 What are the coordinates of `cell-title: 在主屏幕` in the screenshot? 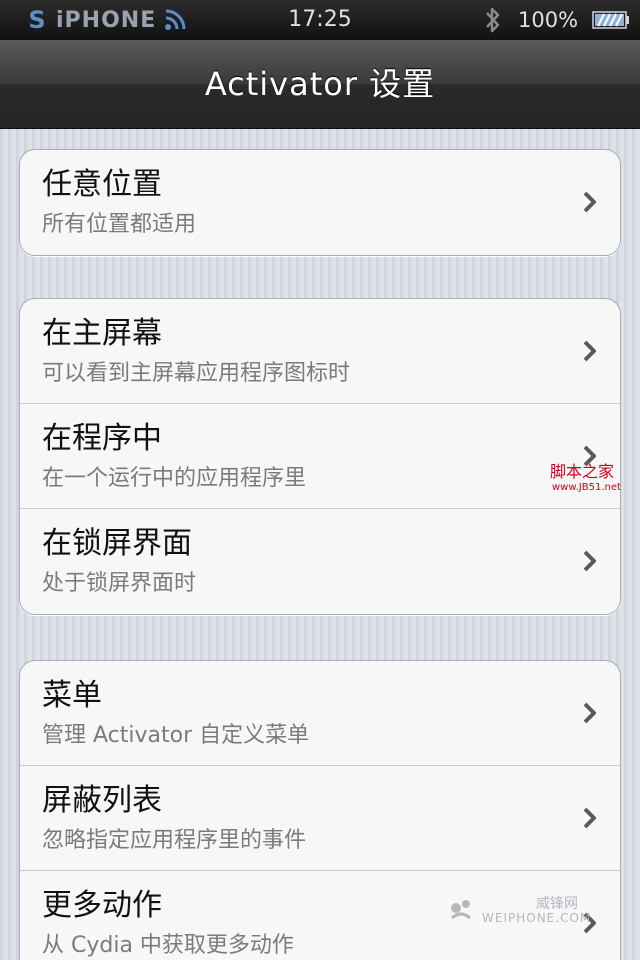 It's located at (102, 333).